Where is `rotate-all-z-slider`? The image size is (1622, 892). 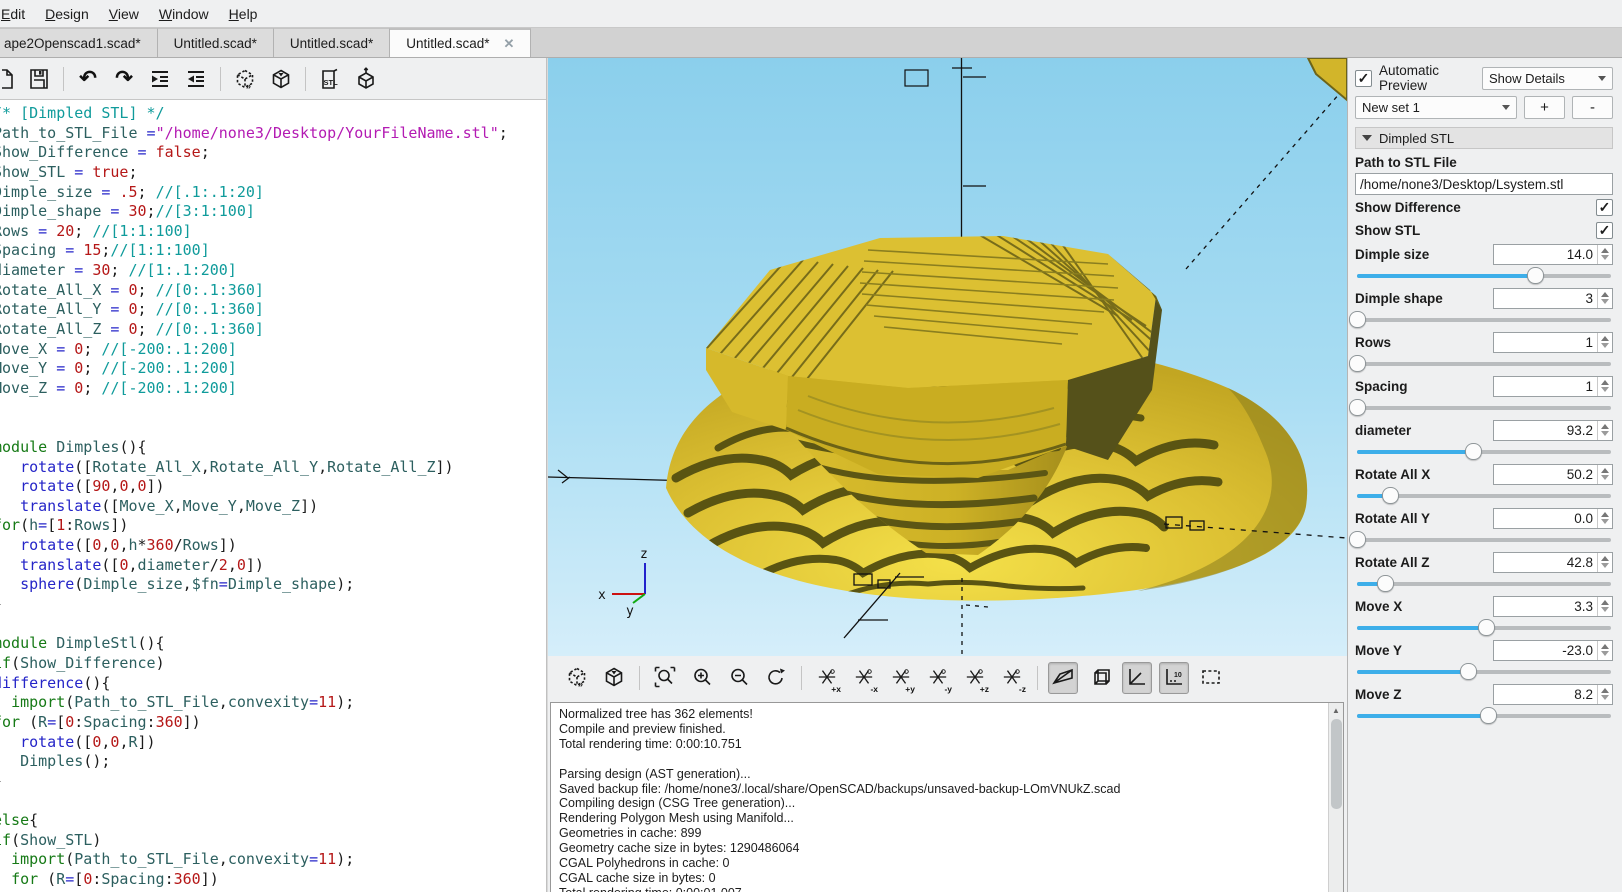 rotate-all-z-slider is located at coordinates (1484, 583).